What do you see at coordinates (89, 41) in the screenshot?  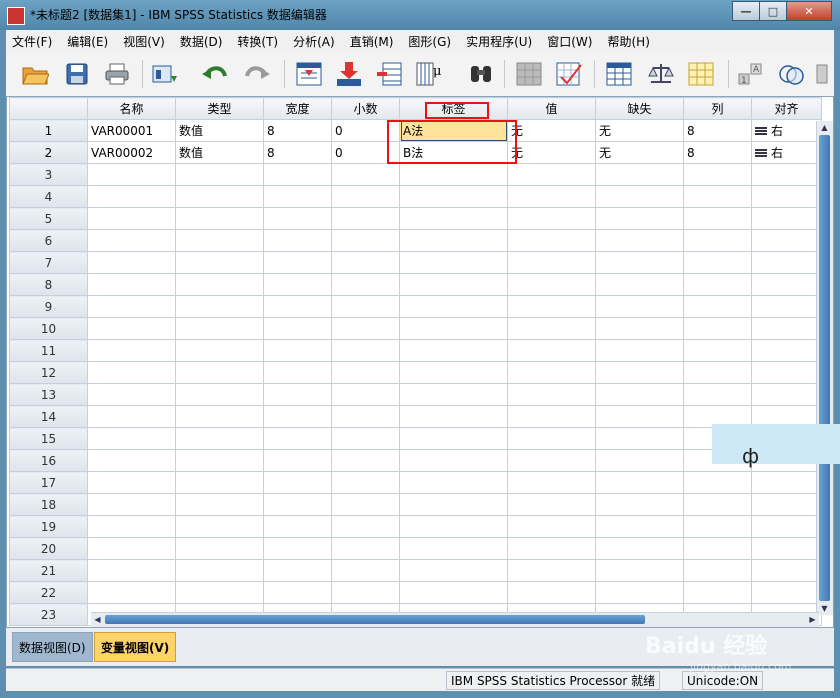 I see `menu-edit: 编辑(E)` at bounding box center [89, 41].